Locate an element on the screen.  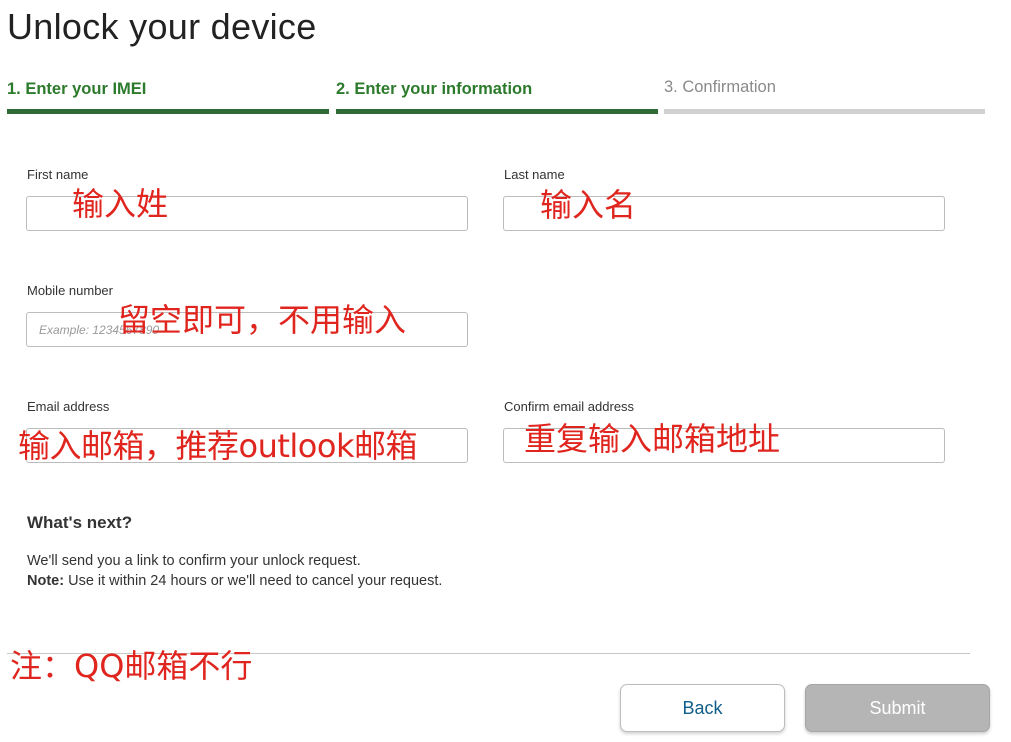
note-label: Note: is located at coordinates (46, 581).